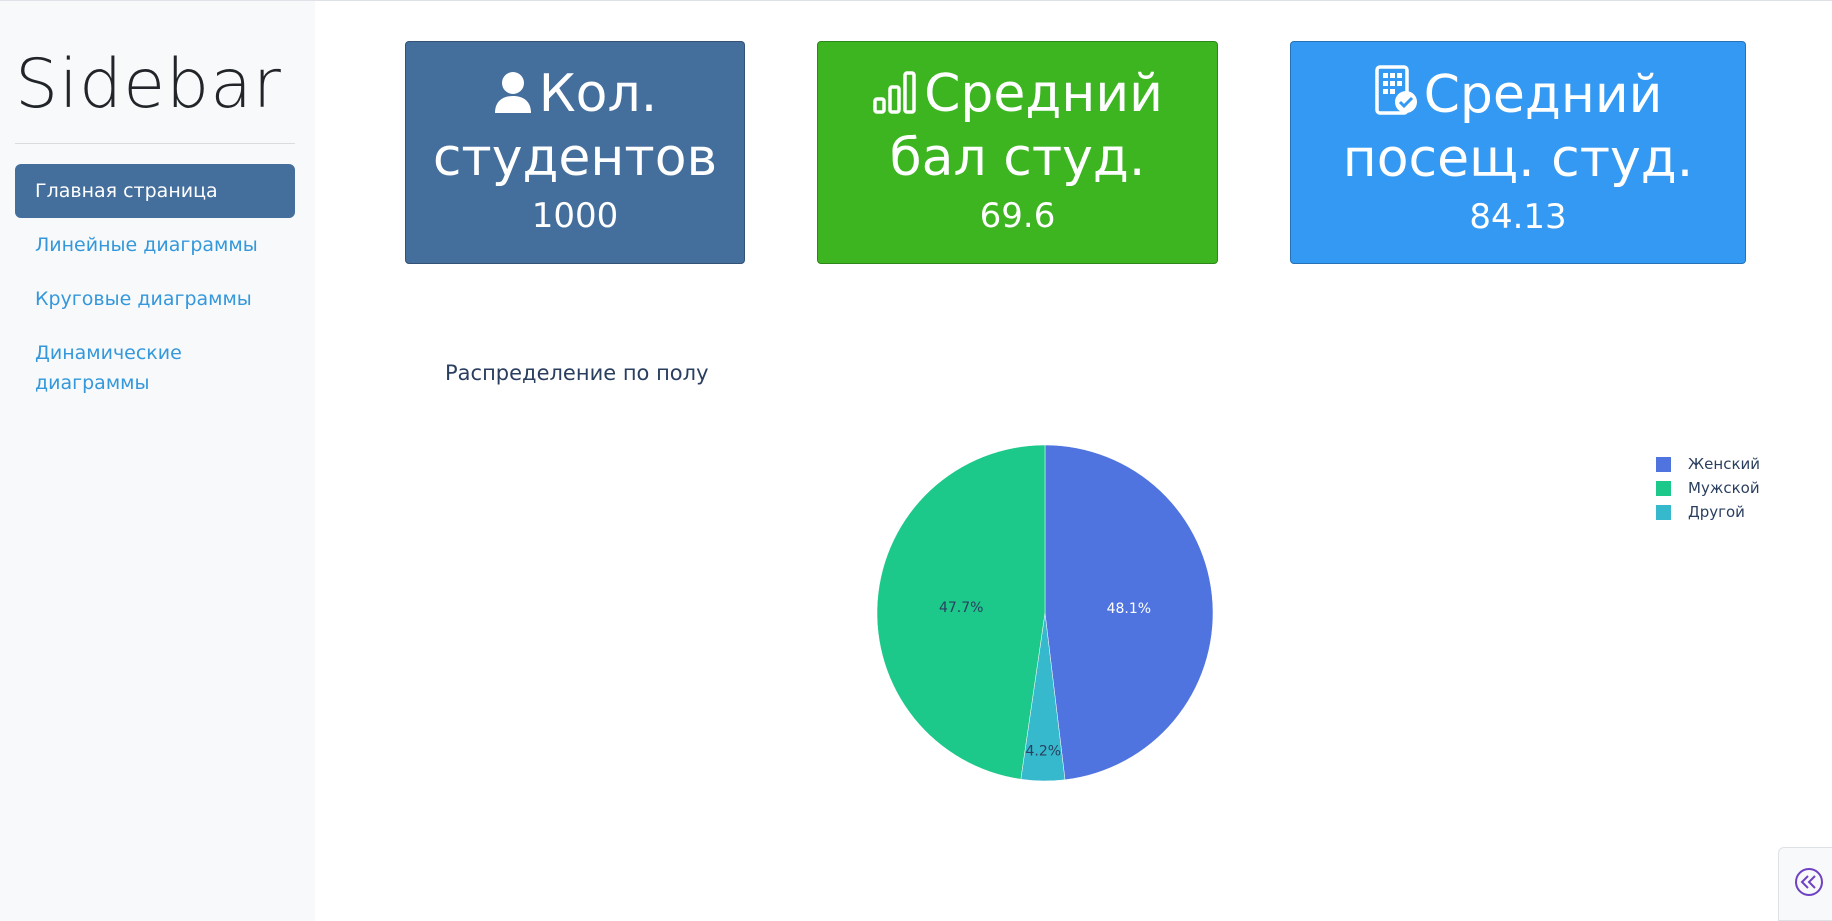  I want to click on pie-label-female: 48.1%, so click(1129, 609).